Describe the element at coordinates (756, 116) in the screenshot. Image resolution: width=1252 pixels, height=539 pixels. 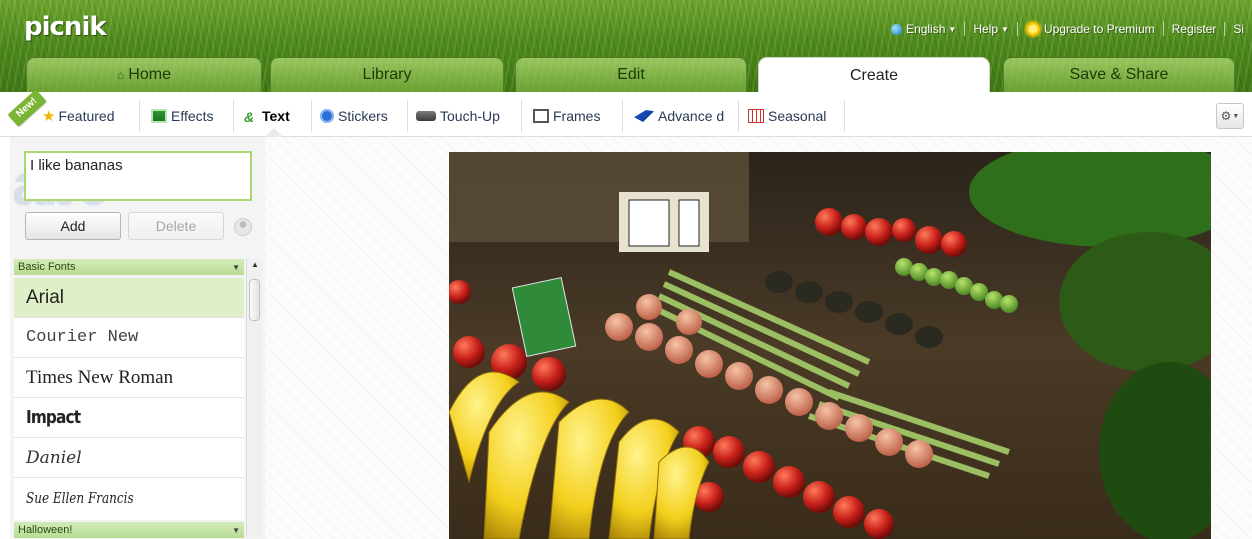
I see `calendar-icon` at that location.